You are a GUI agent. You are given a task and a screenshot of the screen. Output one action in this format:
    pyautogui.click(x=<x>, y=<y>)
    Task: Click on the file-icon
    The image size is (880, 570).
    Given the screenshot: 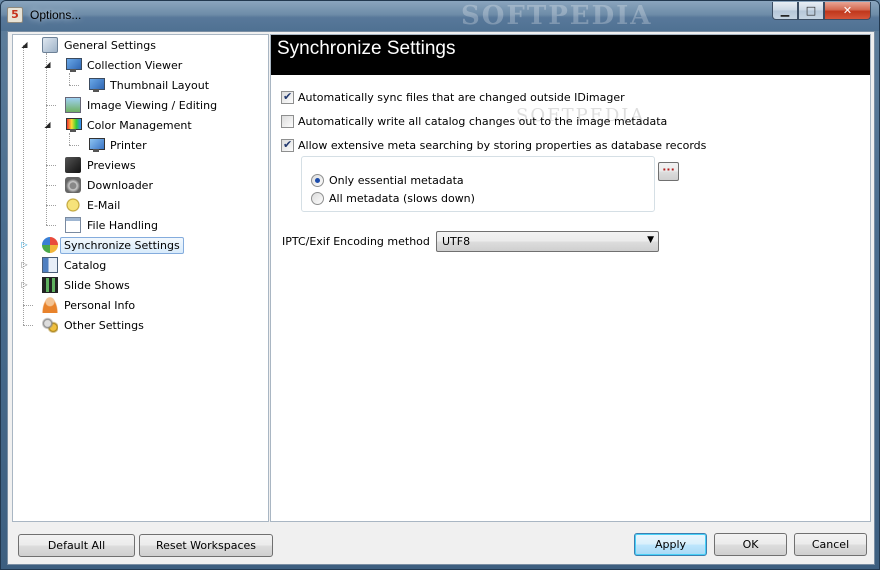 What is the action you would take?
    pyautogui.click(x=73, y=225)
    